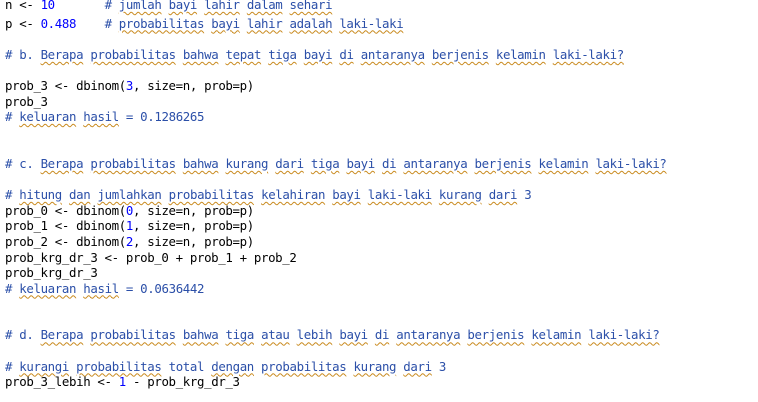  Describe the element at coordinates (438, 366) in the screenshot. I see `comment-token: 3` at that location.